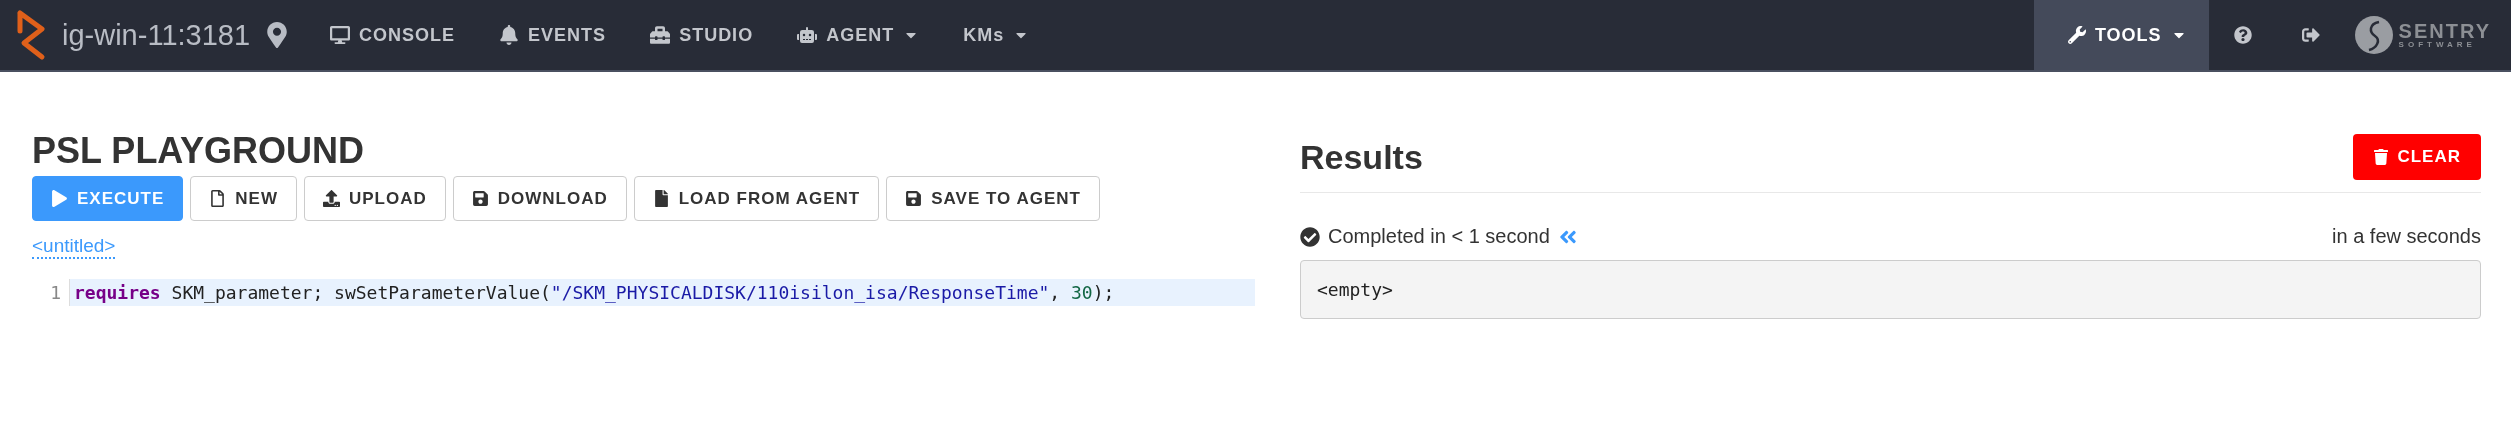 Image resolution: width=2511 pixels, height=439 pixels. Describe the element at coordinates (702, 35) in the screenshot. I see `nav-item: STUDIO` at that location.